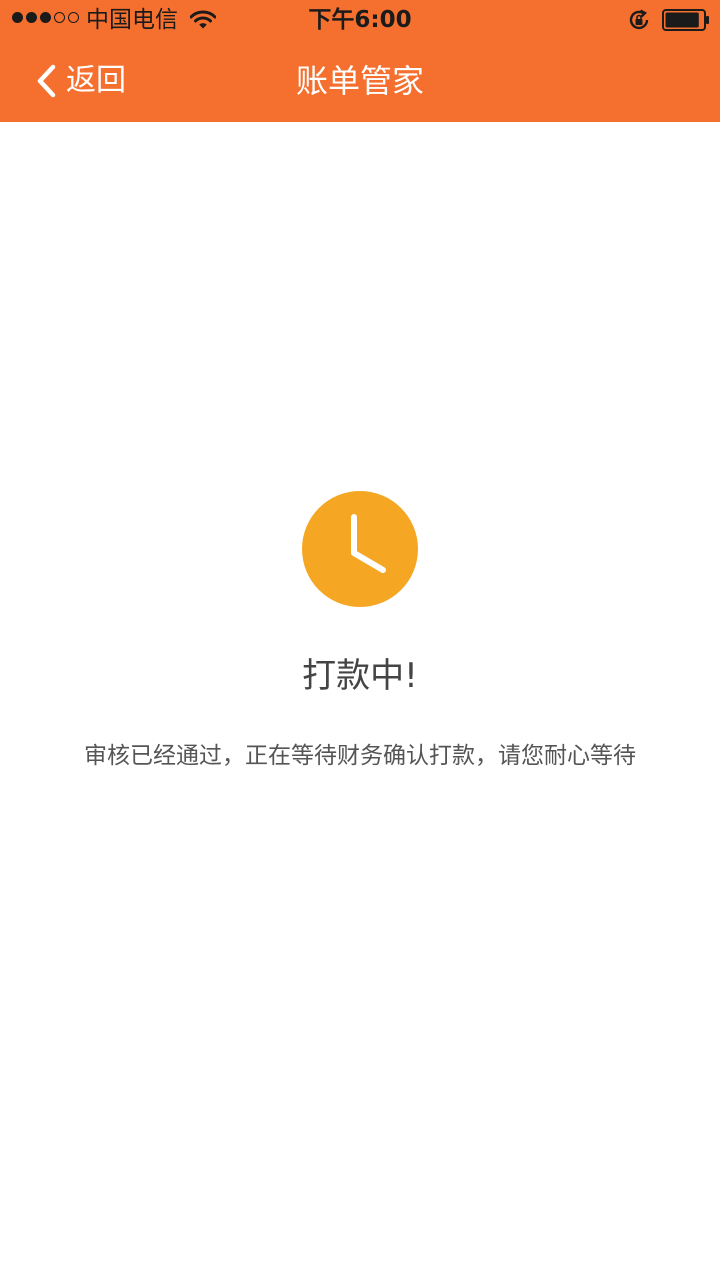  Describe the element at coordinates (360, 676) in the screenshot. I see `status-title: 打款中!` at that location.